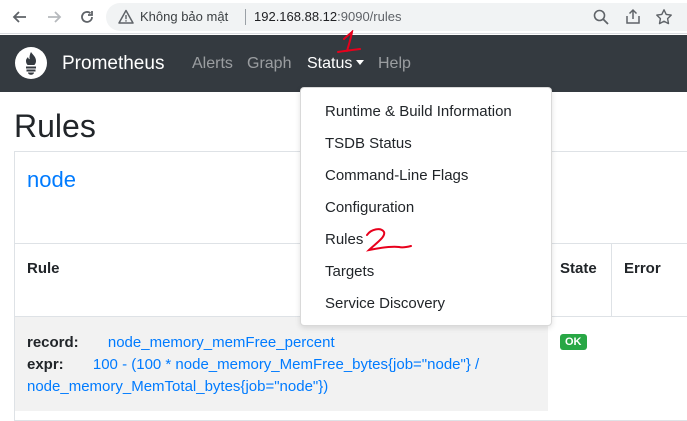 The image size is (687, 421). I want to click on menu-item-command-line-flags: Command-Line Flags, so click(396, 175).